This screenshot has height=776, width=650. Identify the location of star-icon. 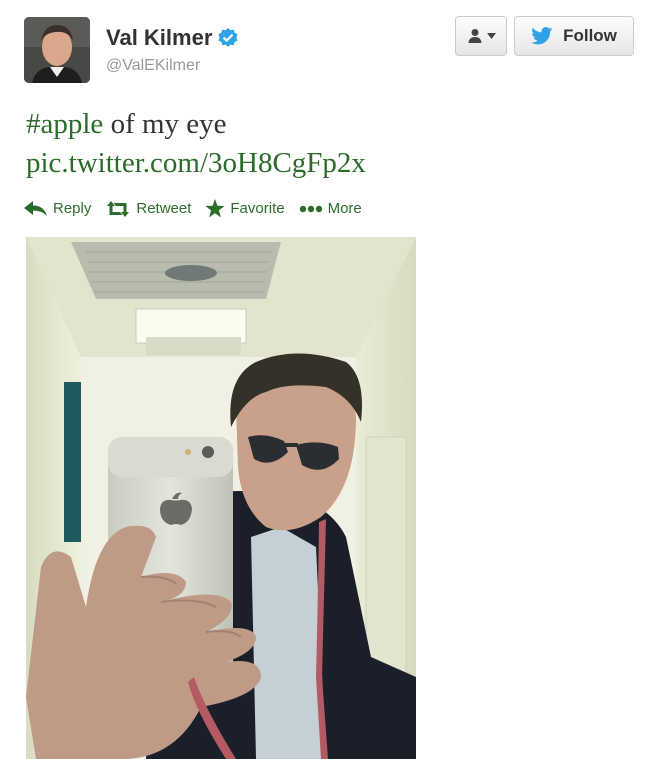
(215, 208).